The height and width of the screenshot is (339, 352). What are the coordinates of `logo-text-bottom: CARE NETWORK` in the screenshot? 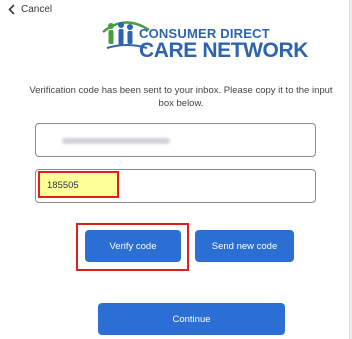 It's located at (224, 50).